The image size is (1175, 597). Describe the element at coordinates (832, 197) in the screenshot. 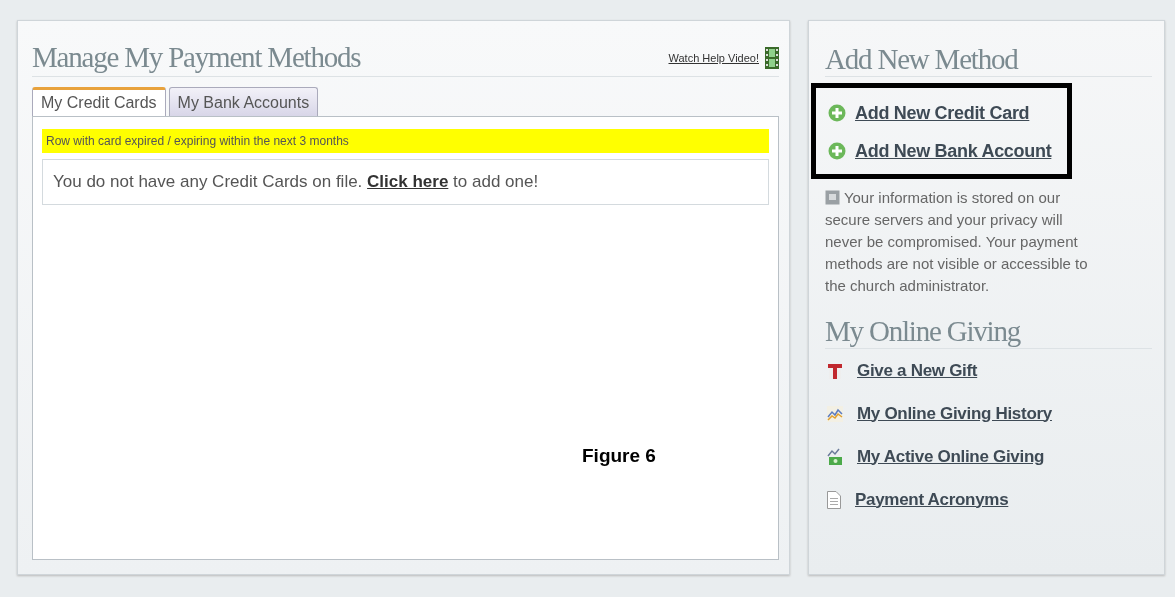

I see `safe-icon` at that location.